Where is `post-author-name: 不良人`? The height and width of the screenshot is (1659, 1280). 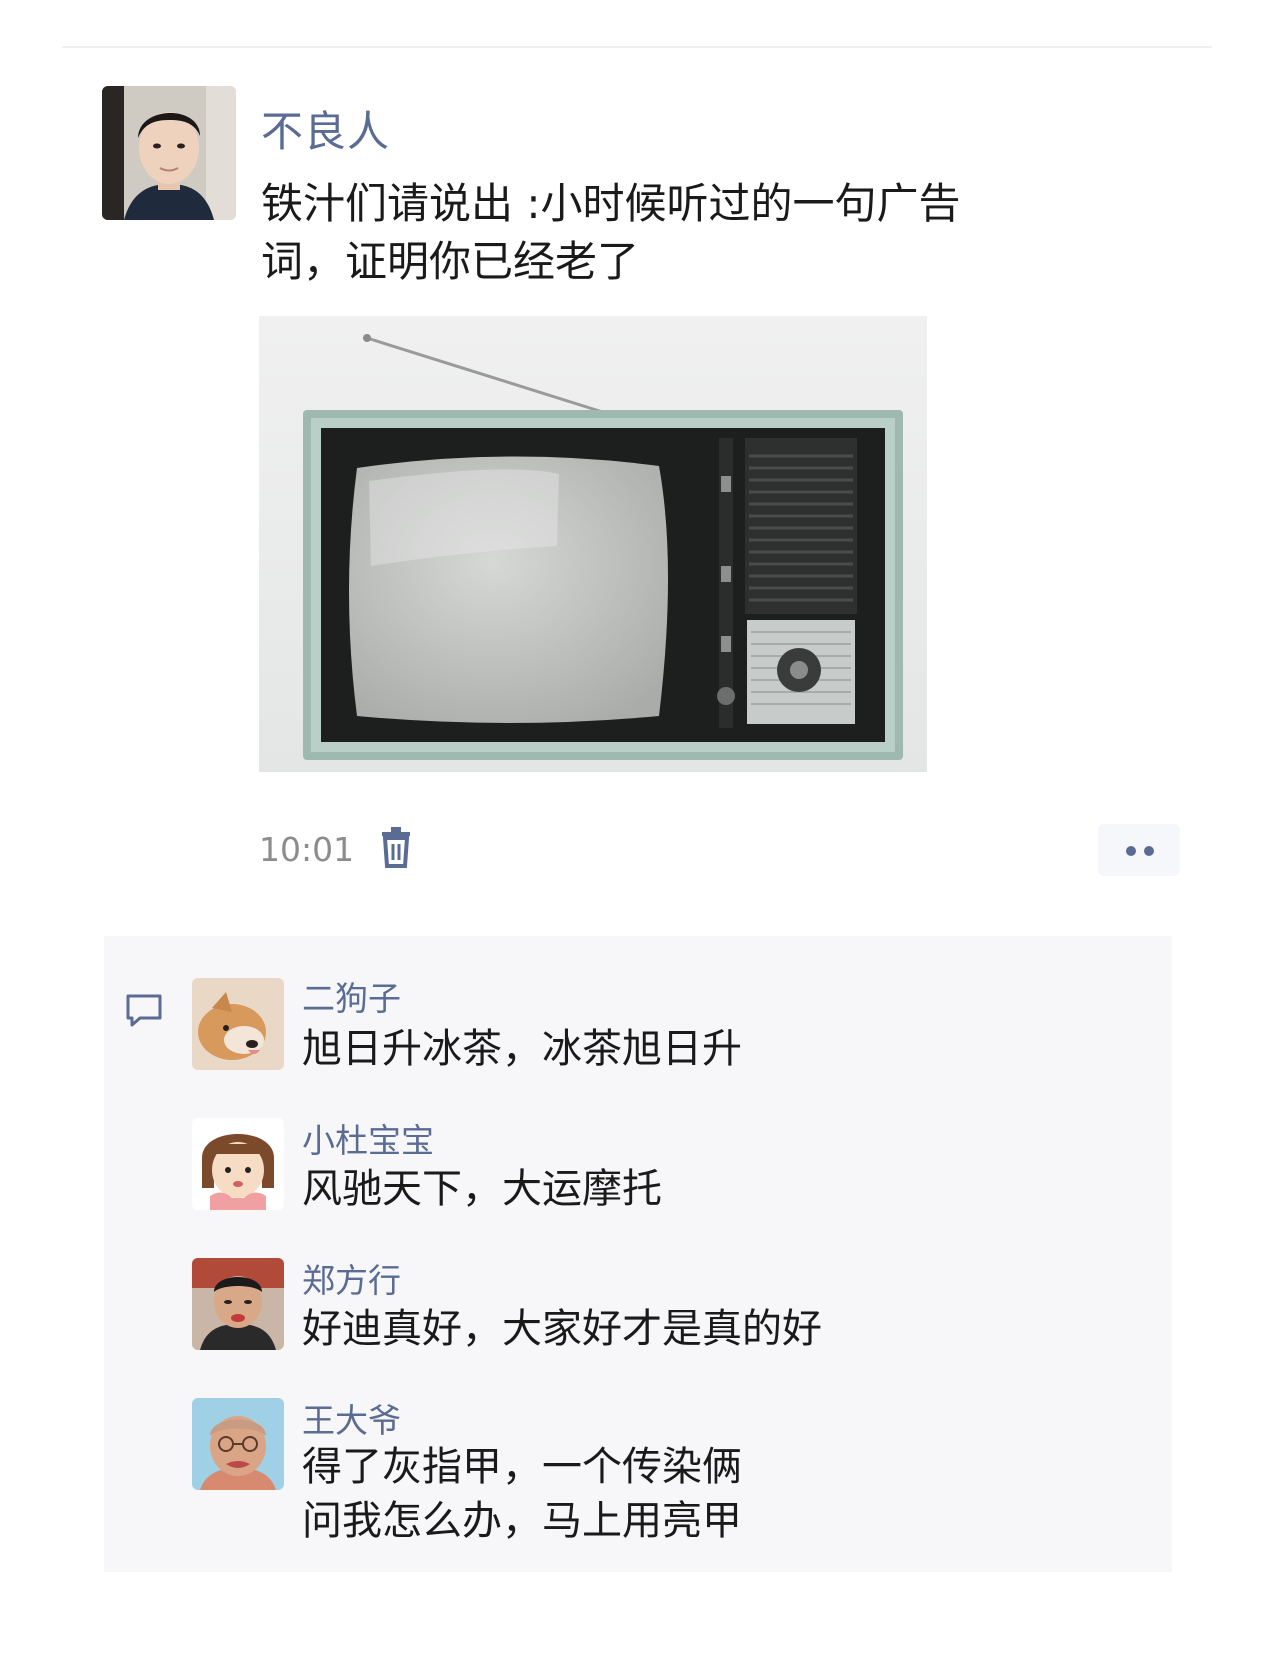
post-author-name: 不良人 is located at coordinates (325, 128).